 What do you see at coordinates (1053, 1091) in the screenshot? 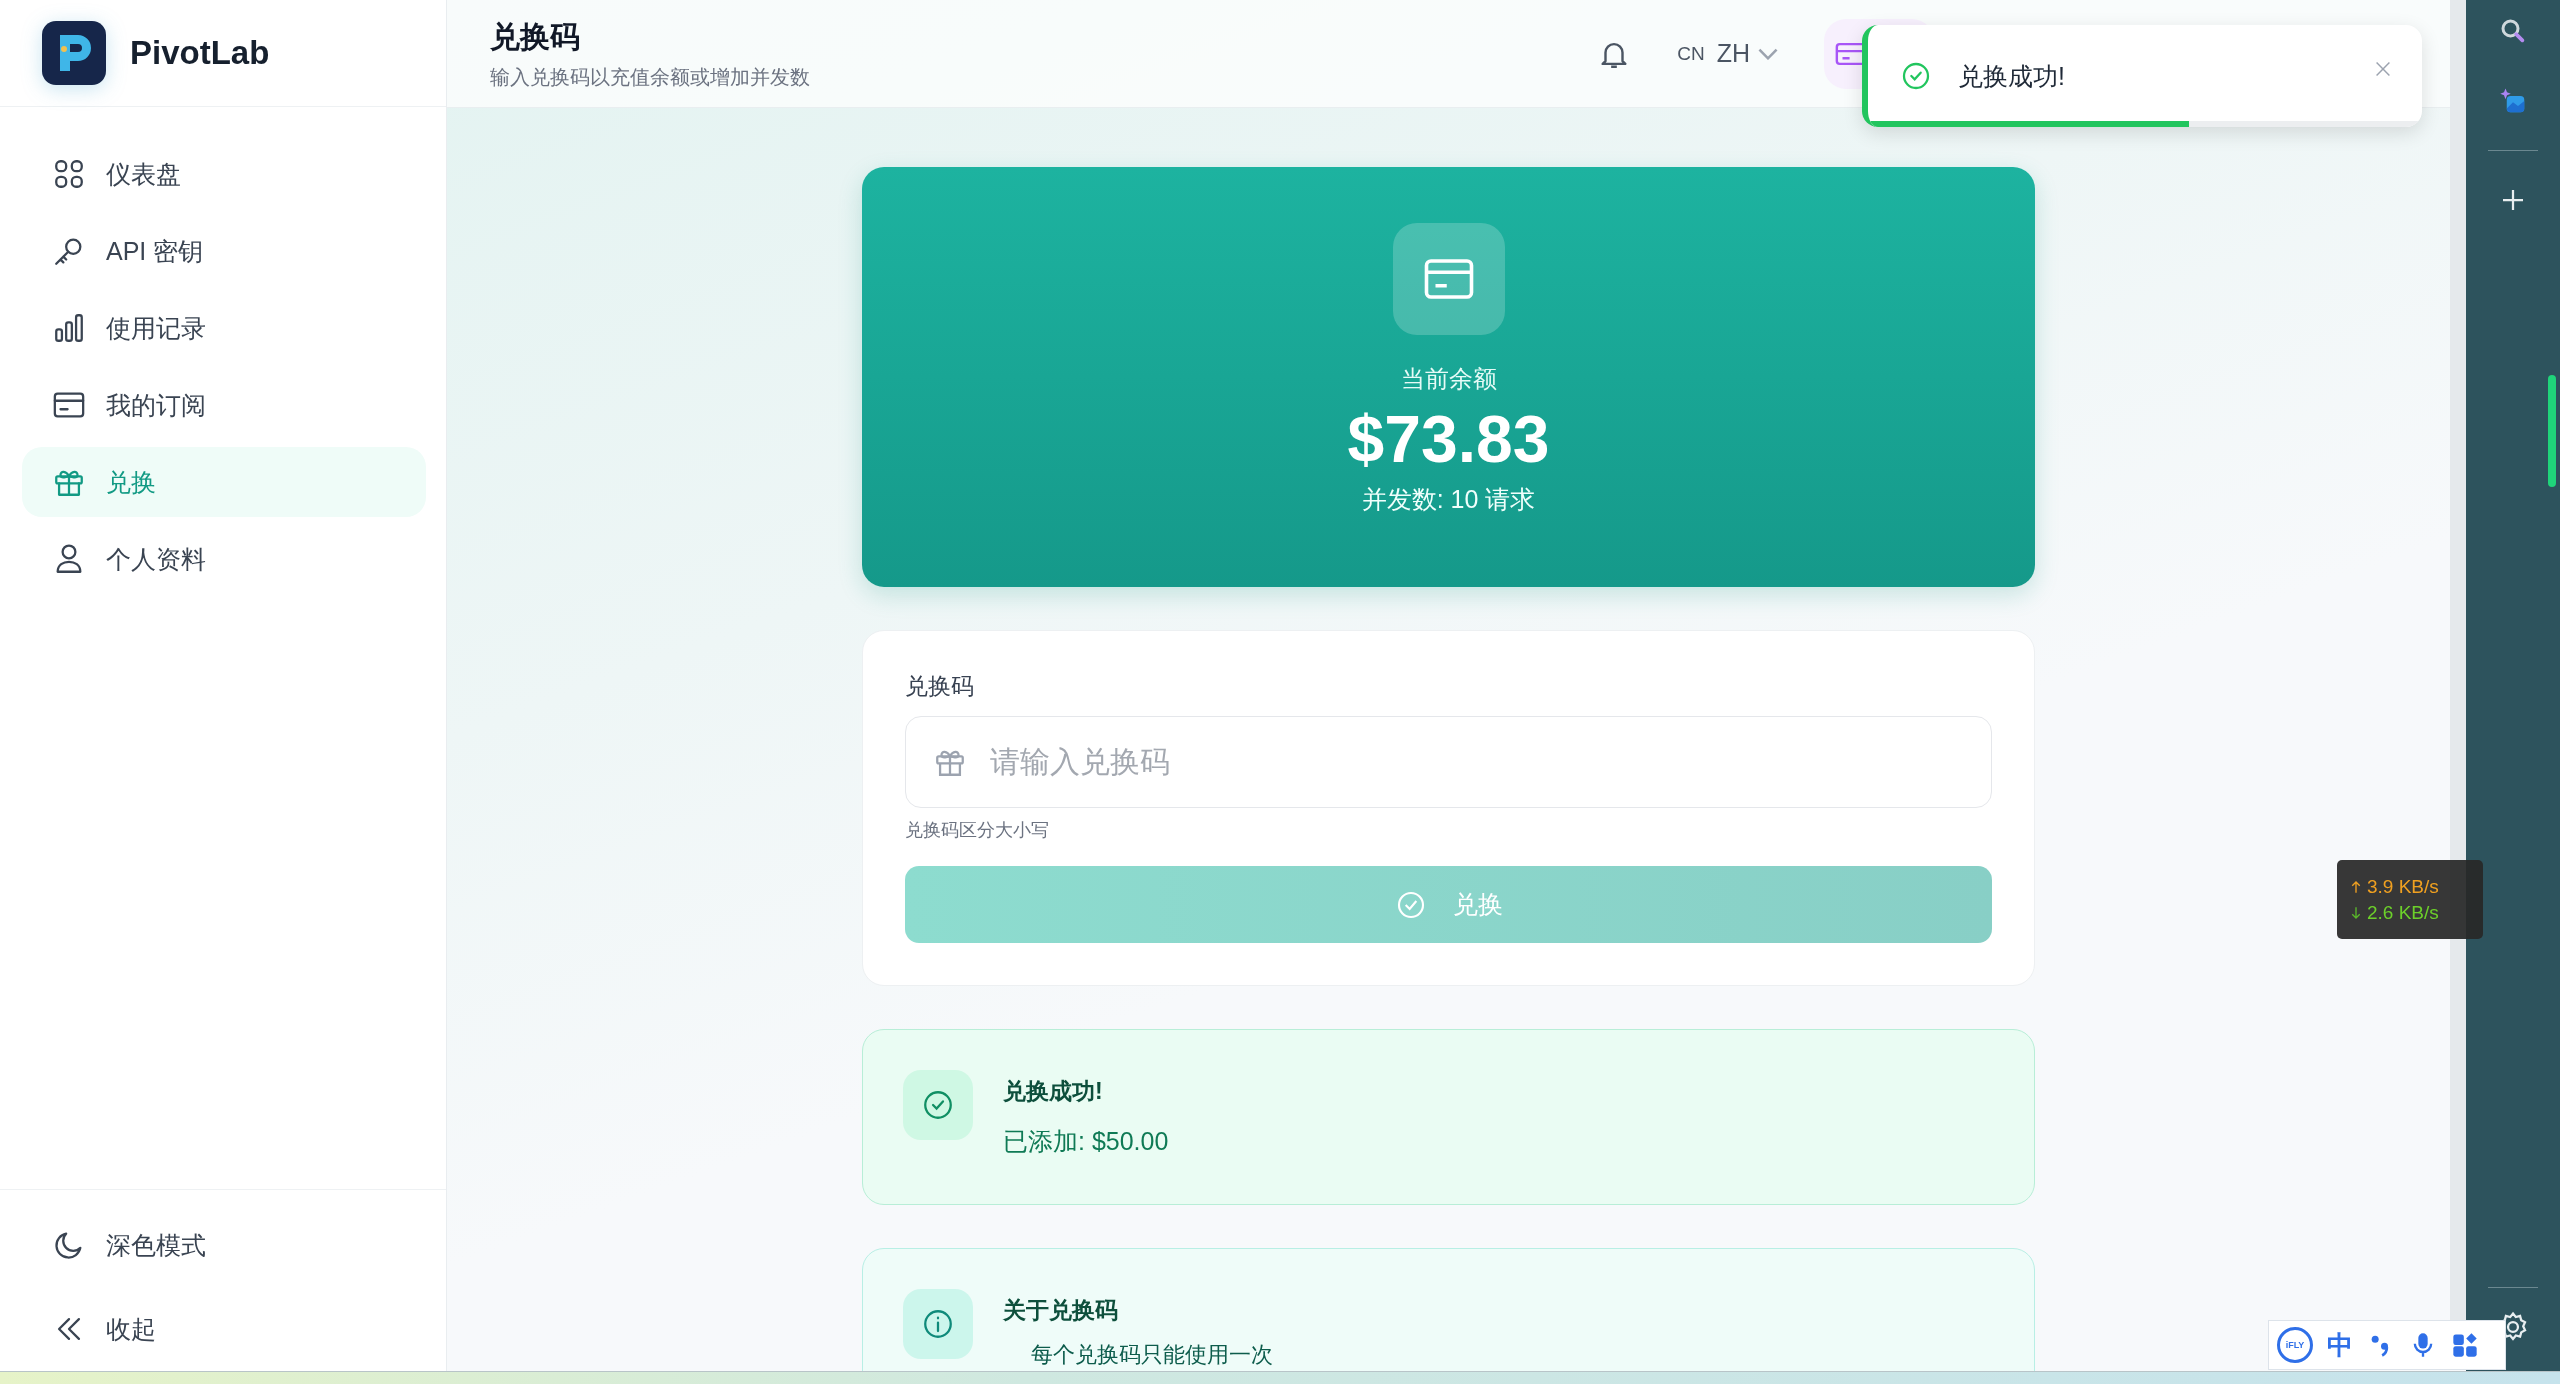
I see `success-title: 兑换成功!` at bounding box center [1053, 1091].